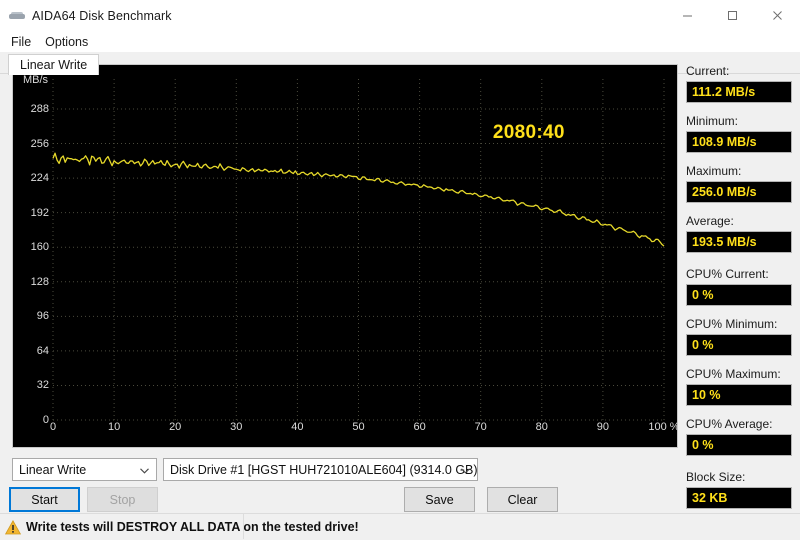 This screenshot has height=540, width=800. I want to click on status-bar-separator, so click(243, 526).